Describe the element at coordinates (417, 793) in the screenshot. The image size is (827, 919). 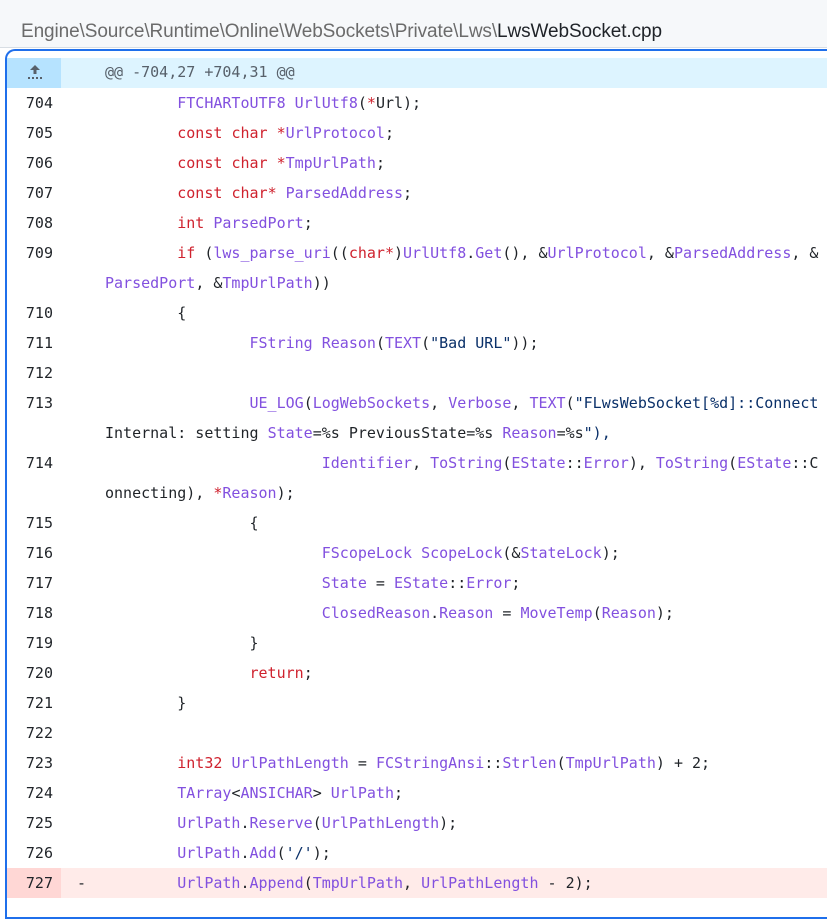
I see `diff-line: 724 TArray<ANSICHAR> UrlPath;` at that location.